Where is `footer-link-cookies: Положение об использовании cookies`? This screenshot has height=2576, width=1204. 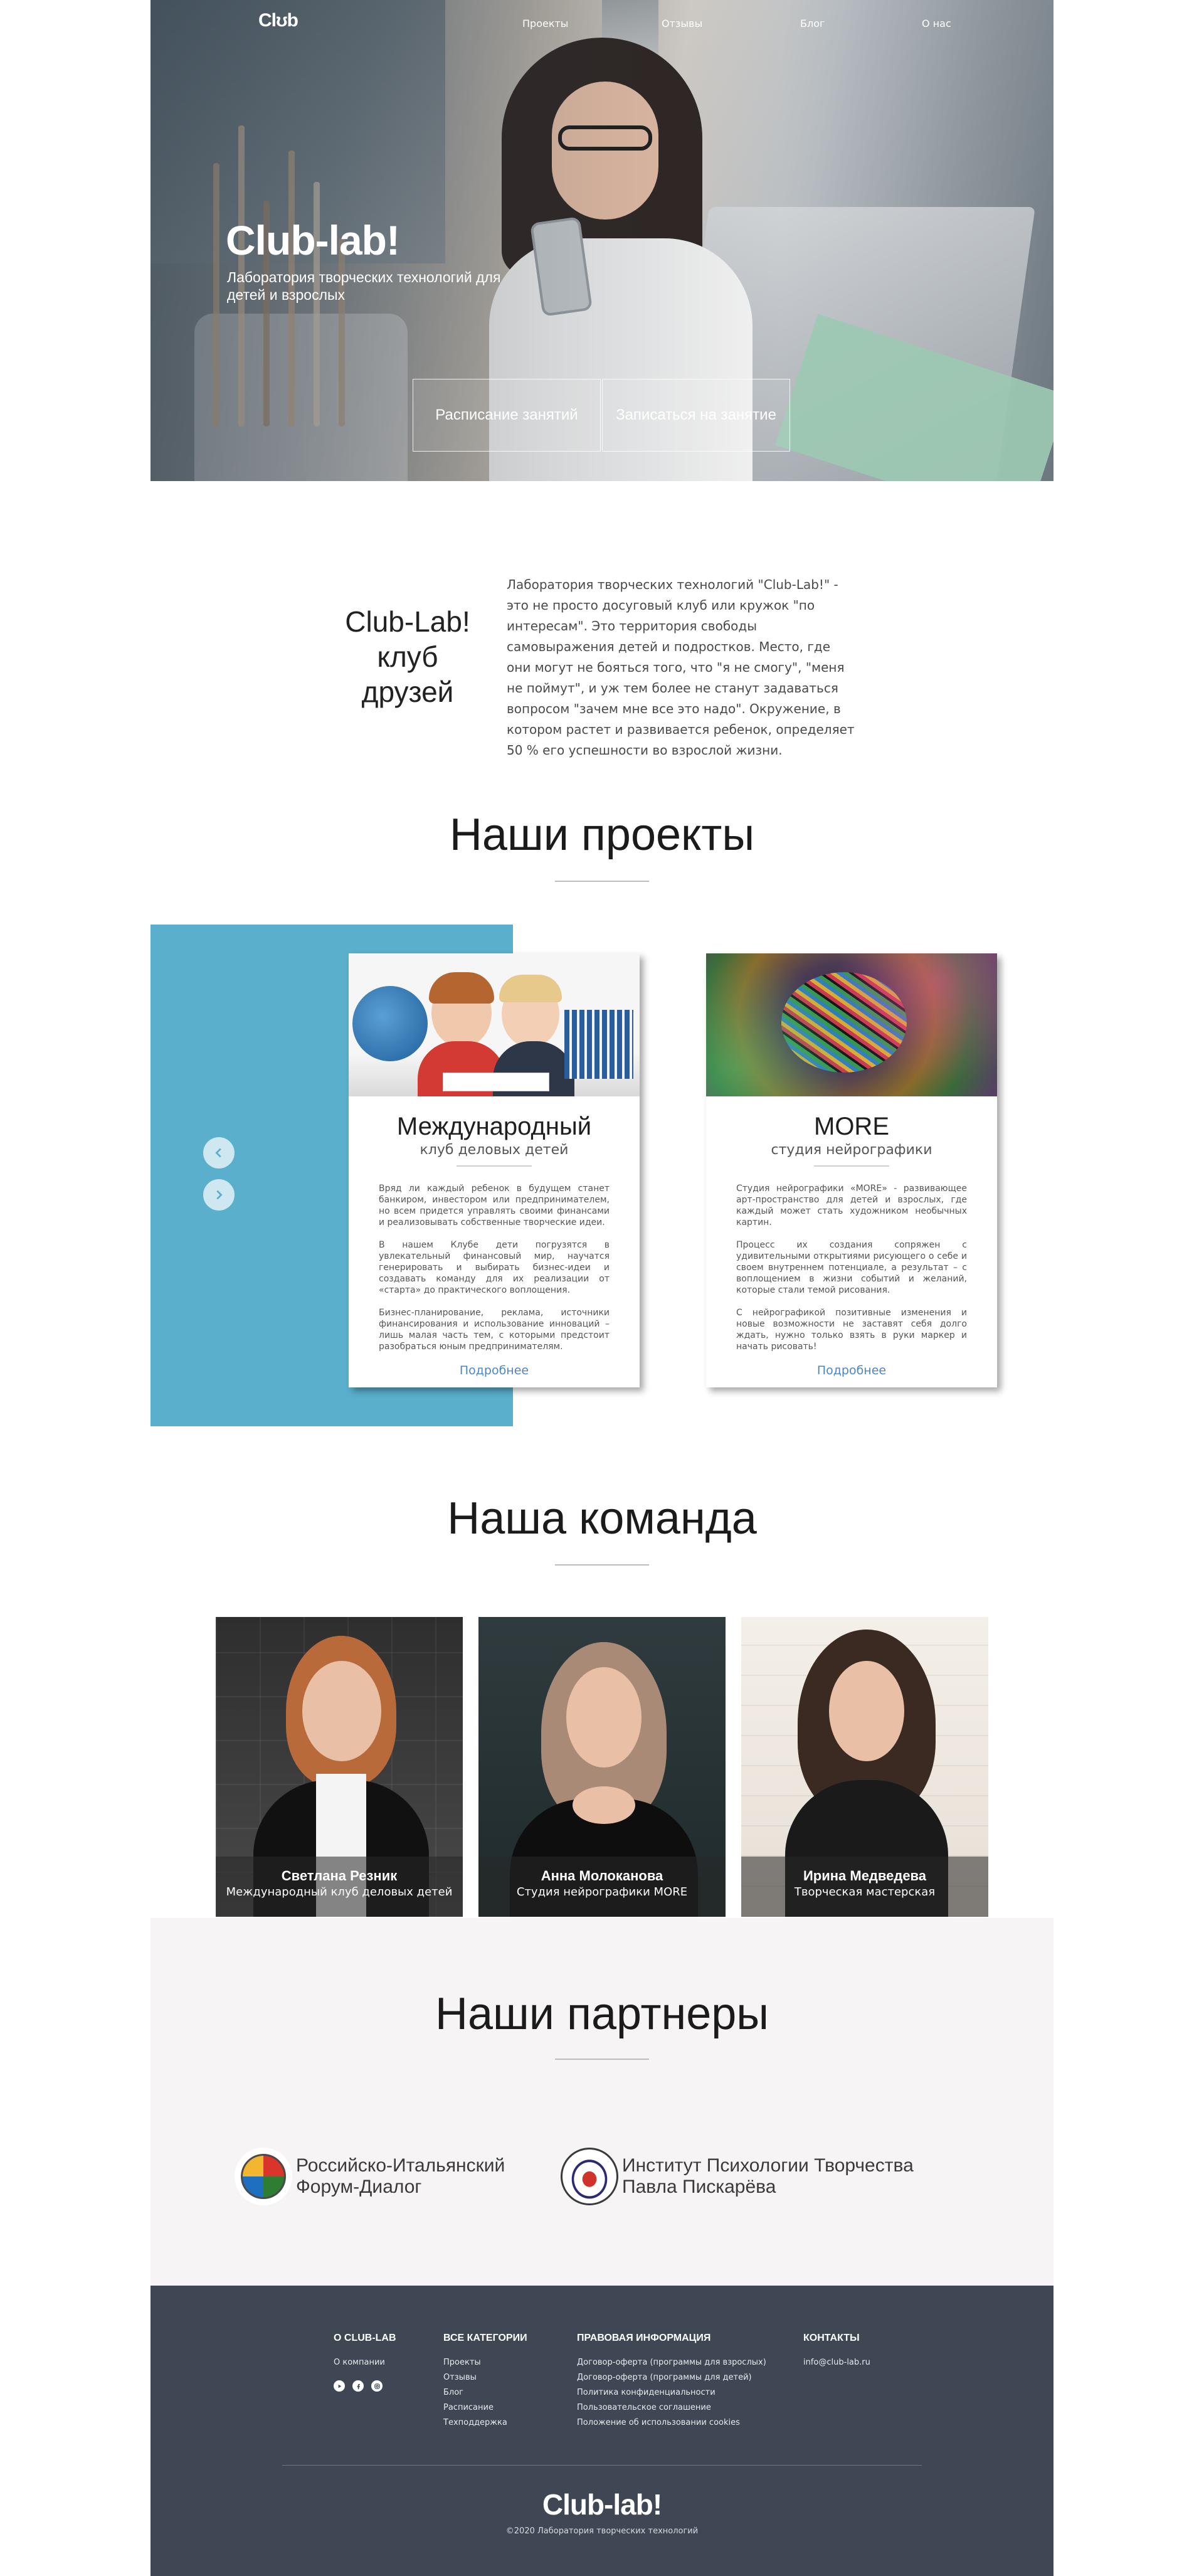 footer-link-cookies: Положение об использовании cookies is located at coordinates (671, 2422).